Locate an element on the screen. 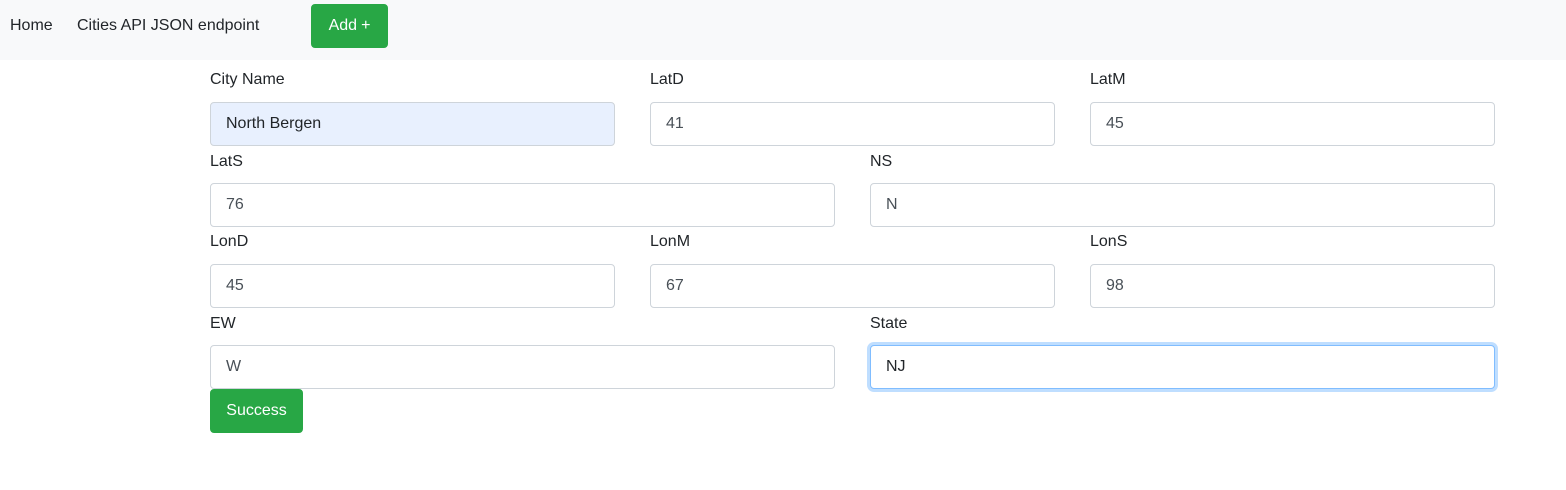  ew-input is located at coordinates (522, 367).